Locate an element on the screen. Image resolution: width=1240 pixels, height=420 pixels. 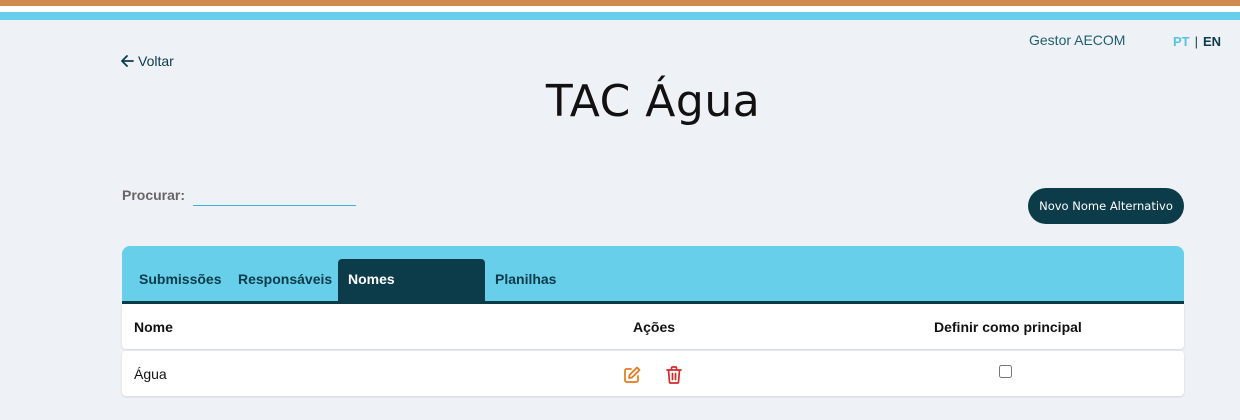
row-name: Água is located at coordinates (150, 374).